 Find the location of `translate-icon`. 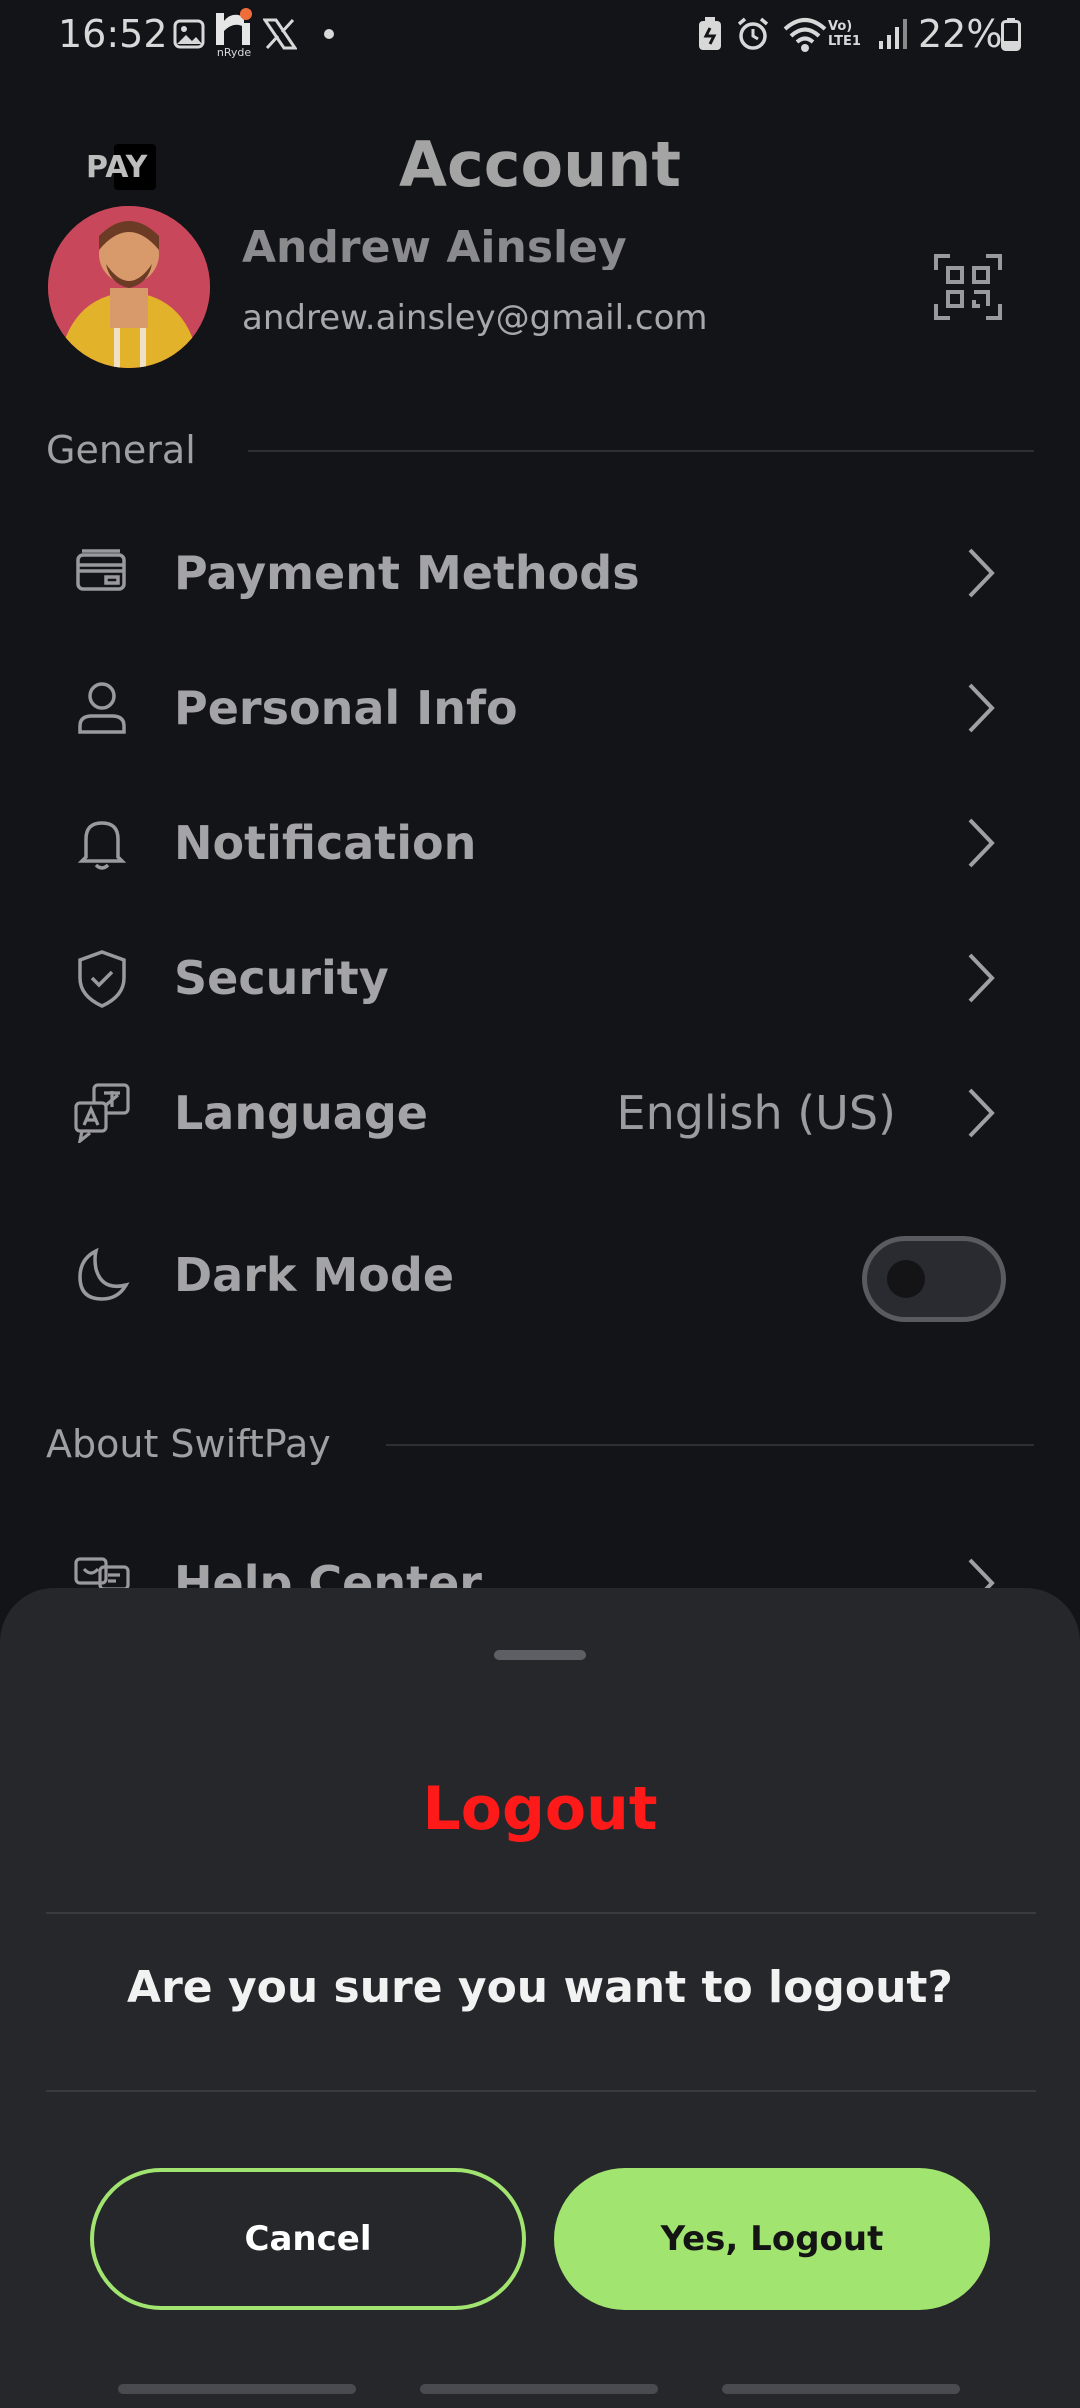

translate-icon is located at coordinates (102, 1114).